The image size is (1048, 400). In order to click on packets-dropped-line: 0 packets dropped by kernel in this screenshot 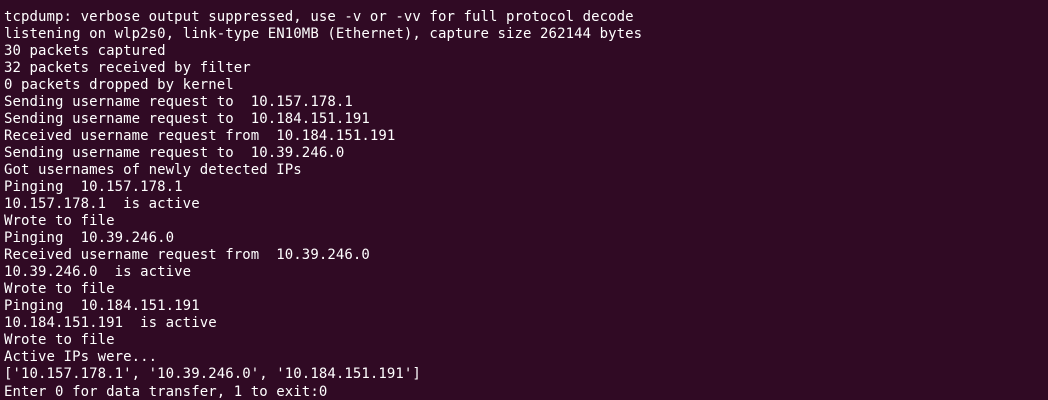, I will do `click(119, 85)`.